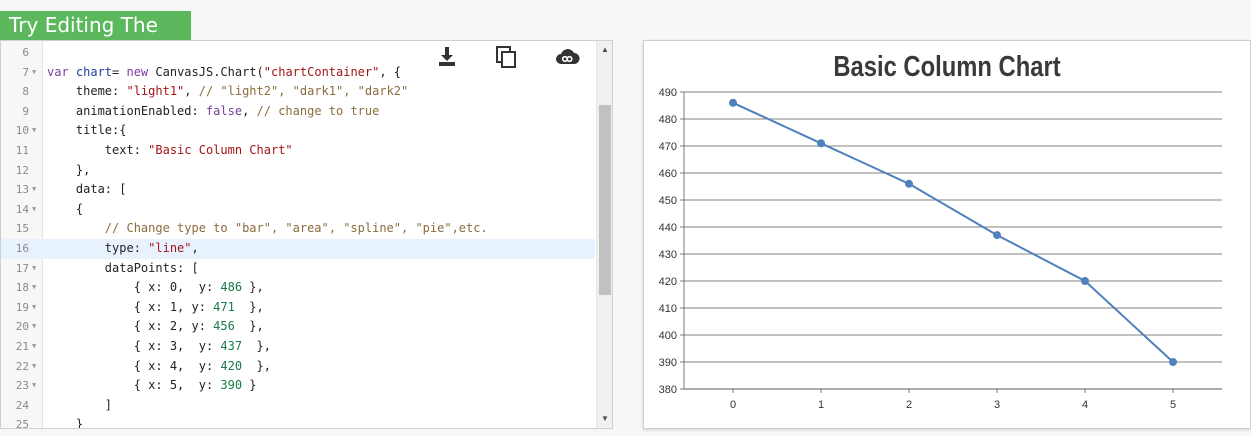 The width and height of the screenshot is (1251, 436). I want to click on y-tick-label: 430, so click(668, 255).